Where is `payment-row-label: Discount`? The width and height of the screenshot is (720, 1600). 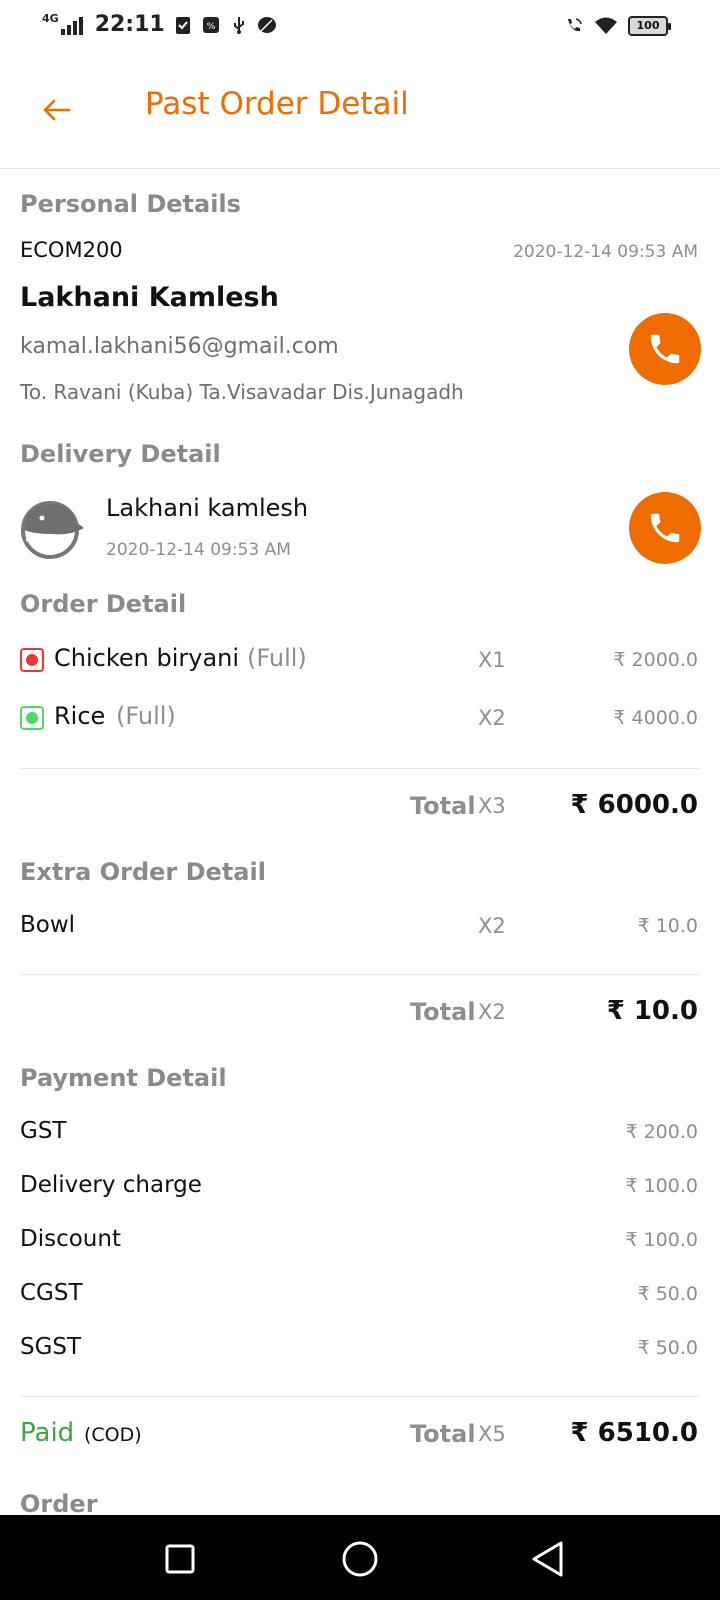
payment-row-label: Discount is located at coordinates (70, 1239).